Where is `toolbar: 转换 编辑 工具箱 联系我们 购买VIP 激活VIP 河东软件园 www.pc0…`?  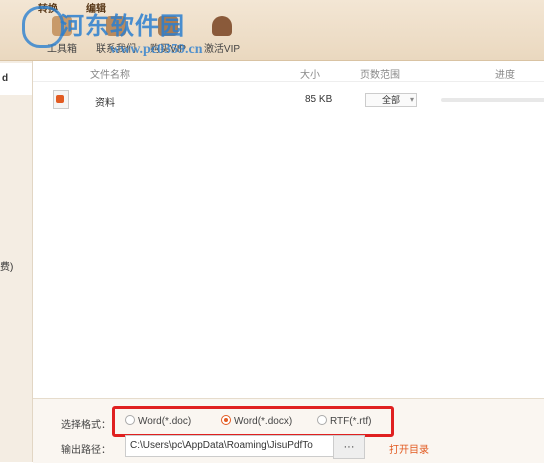 toolbar: 转换 编辑 工具箱 联系我们 购买VIP 激活VIP 河东软件园 www.pc0… is located at coordinates (272, 30).